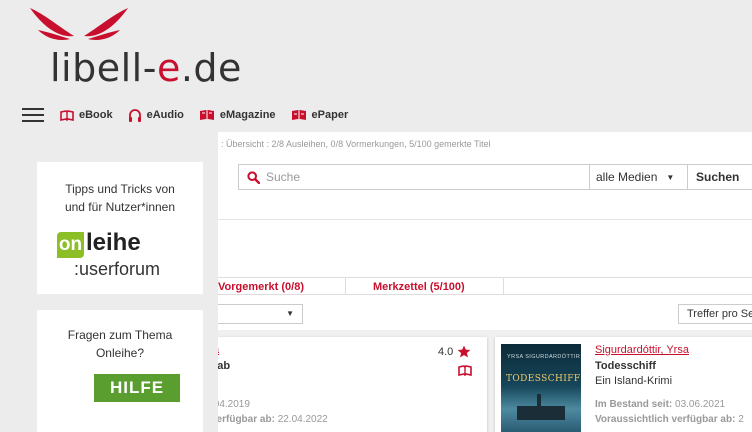  Describe the element at coordinates (67, 115) in the screenshot. I see `book-icon` at that location.